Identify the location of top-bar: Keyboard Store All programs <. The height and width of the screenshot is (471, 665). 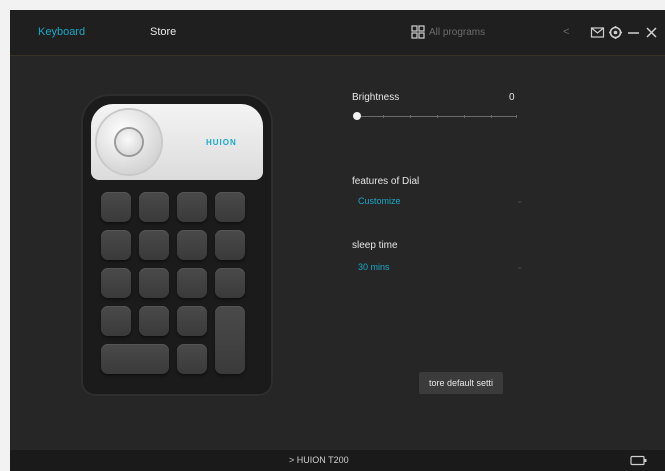
(337, 33).